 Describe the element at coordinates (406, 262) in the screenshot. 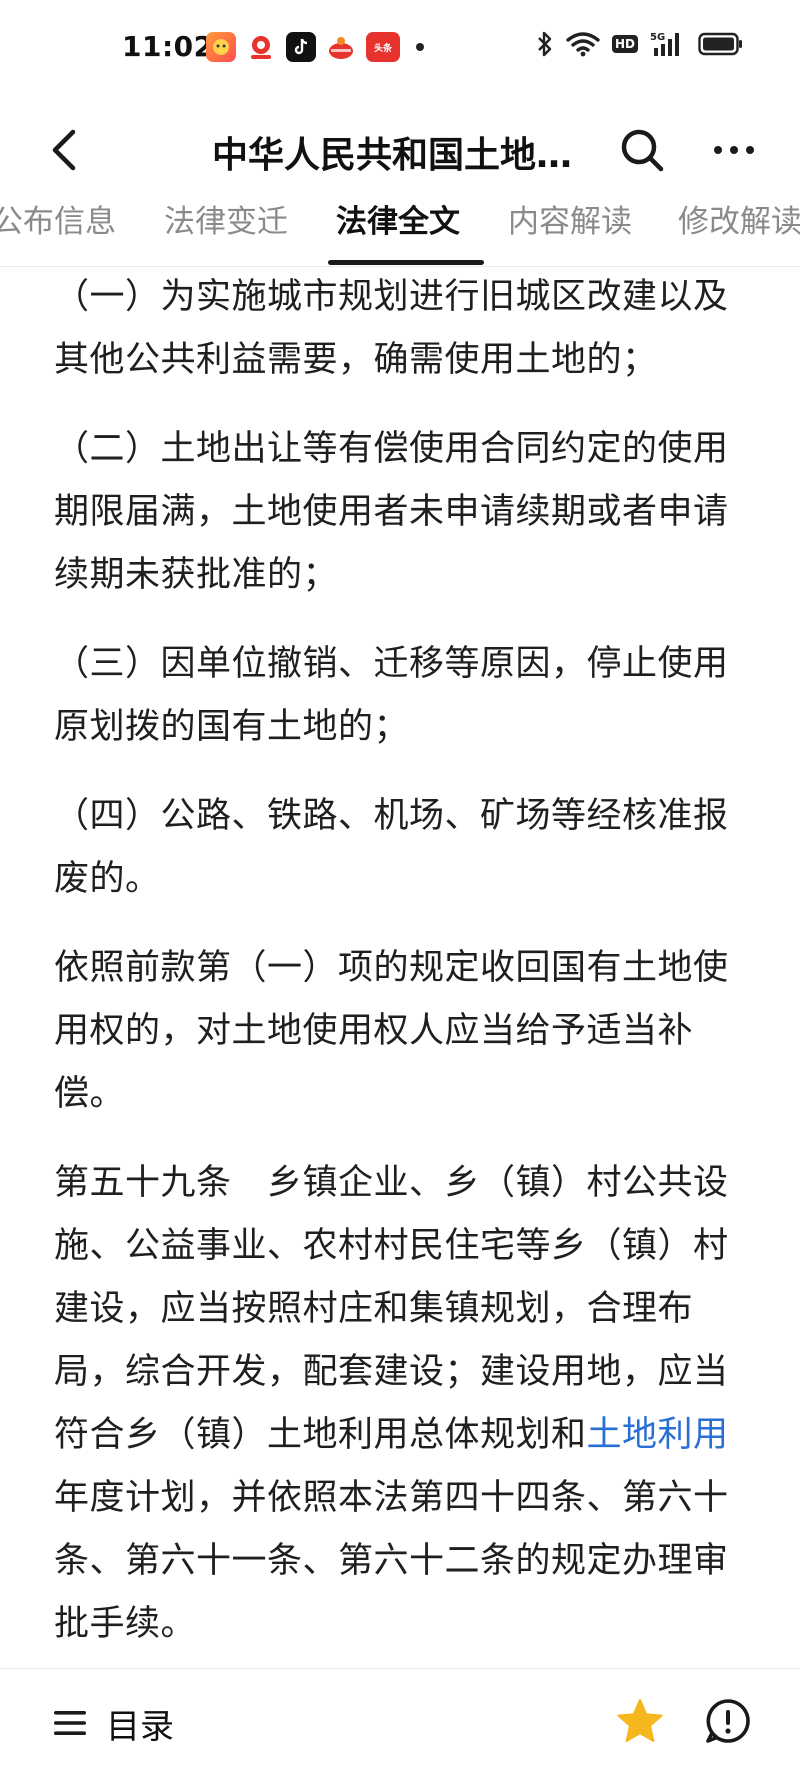

I see `active-tab-indicator` at that location.